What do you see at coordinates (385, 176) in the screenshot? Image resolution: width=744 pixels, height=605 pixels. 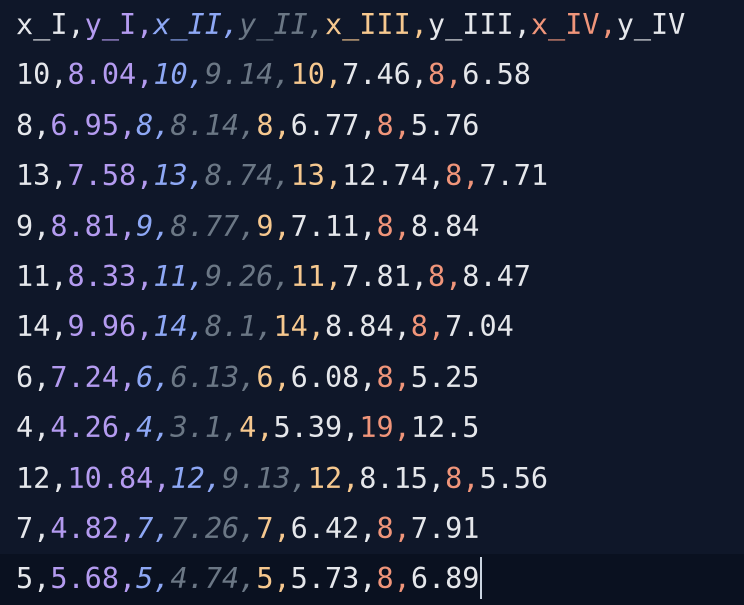 I see `csv-cell: 12.74` at bounding box center [385, 176].